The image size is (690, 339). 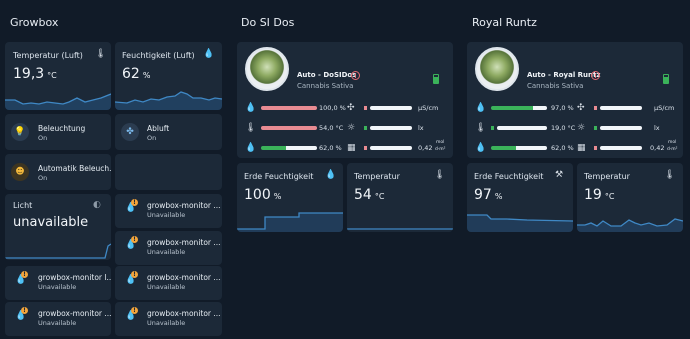 I want to click on fan-switch-tile: ✤ Abluft On, so click(x=168, y=132).